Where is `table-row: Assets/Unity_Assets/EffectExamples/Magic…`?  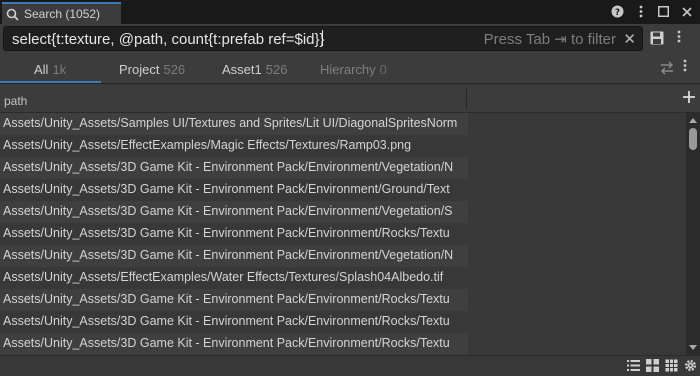 table-row: Assets/Unity_Assets/EffectExamples/Magic… is located at coordinates (234, 146).